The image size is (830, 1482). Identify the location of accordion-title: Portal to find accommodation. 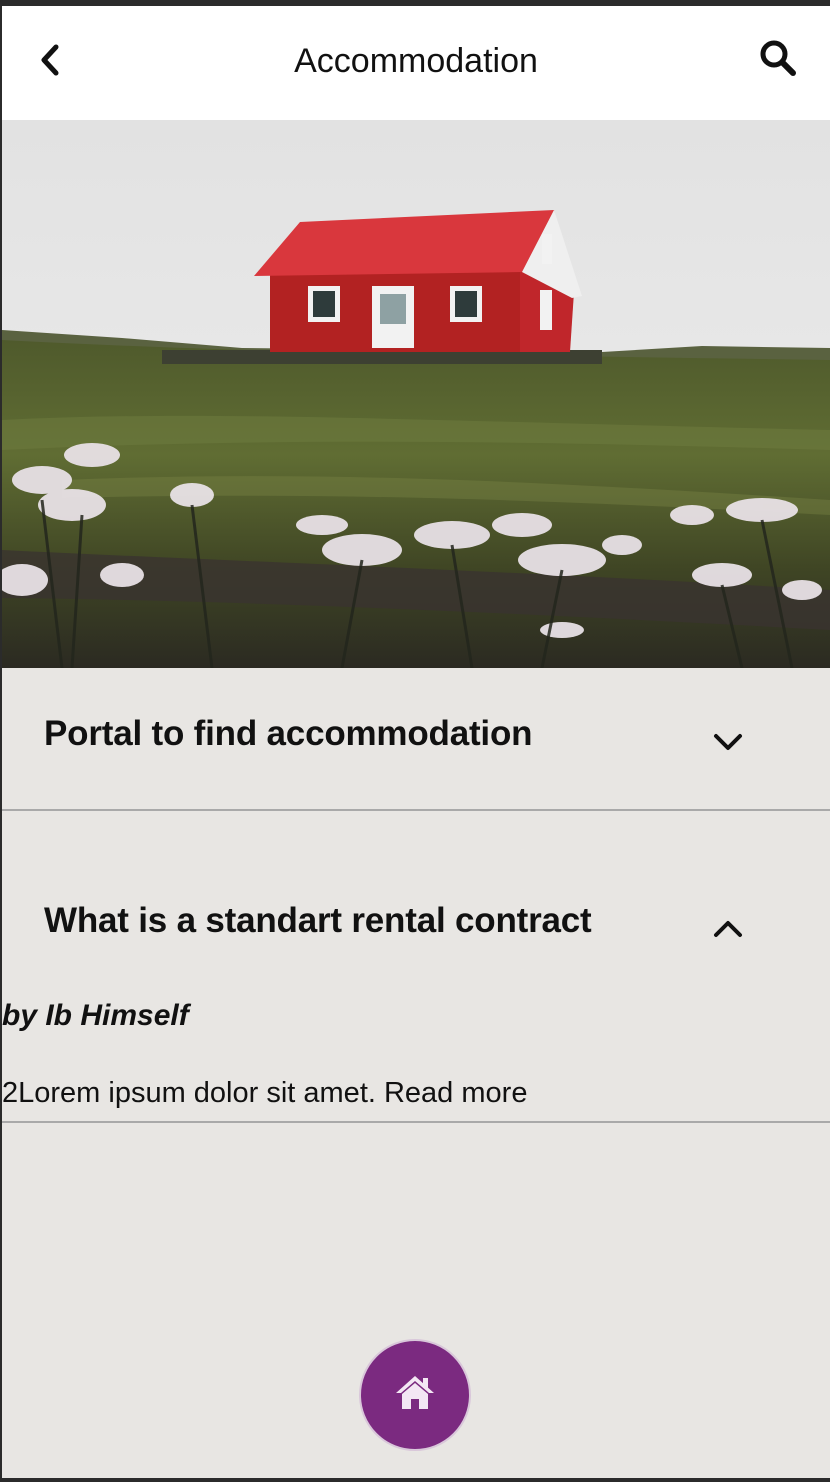
(288, 733).